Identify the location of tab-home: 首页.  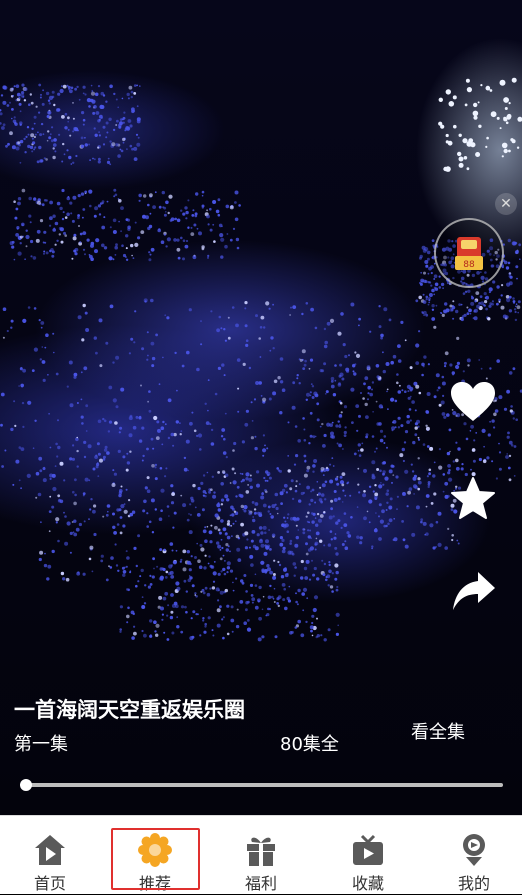
(50, 855).